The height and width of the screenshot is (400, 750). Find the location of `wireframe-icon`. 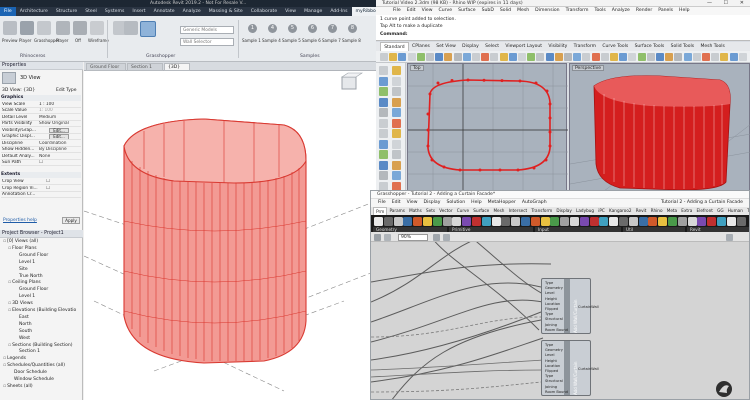

wireframe-icon is located at coordinates (97, 28).